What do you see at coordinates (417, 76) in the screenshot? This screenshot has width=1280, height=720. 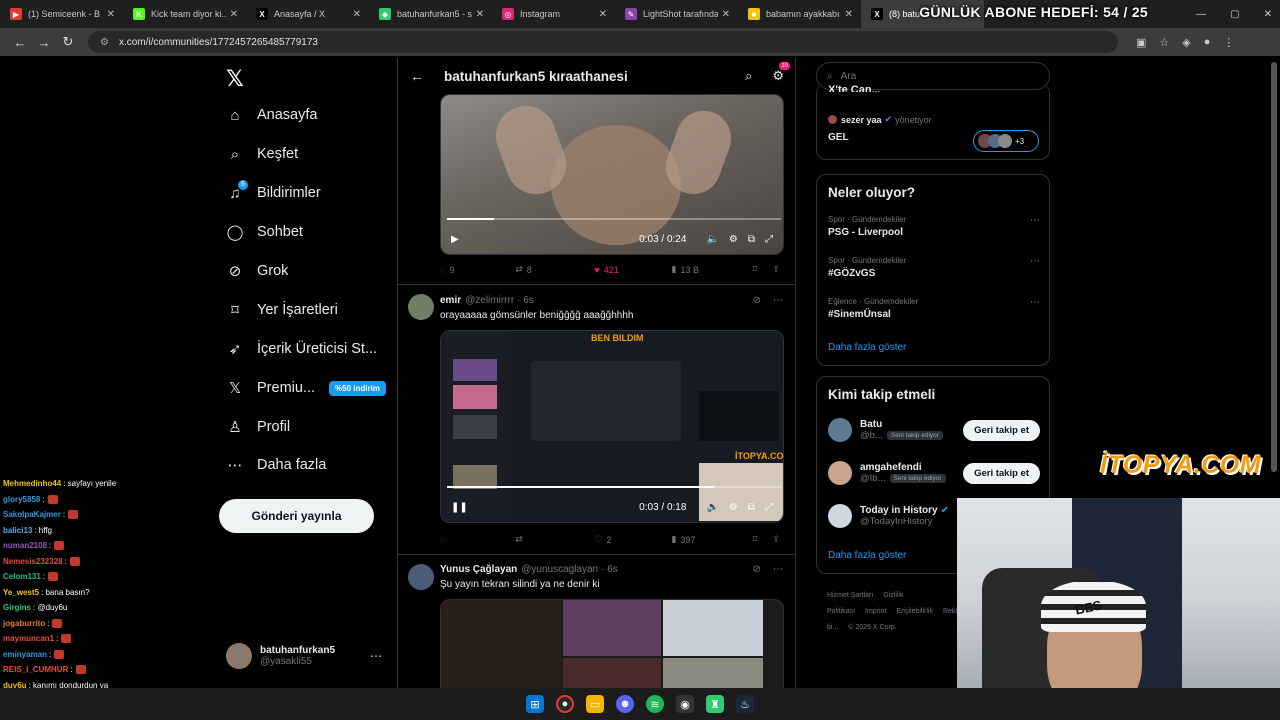 I see `back-arrow-icon: ←` at bounding box center [417, 76].